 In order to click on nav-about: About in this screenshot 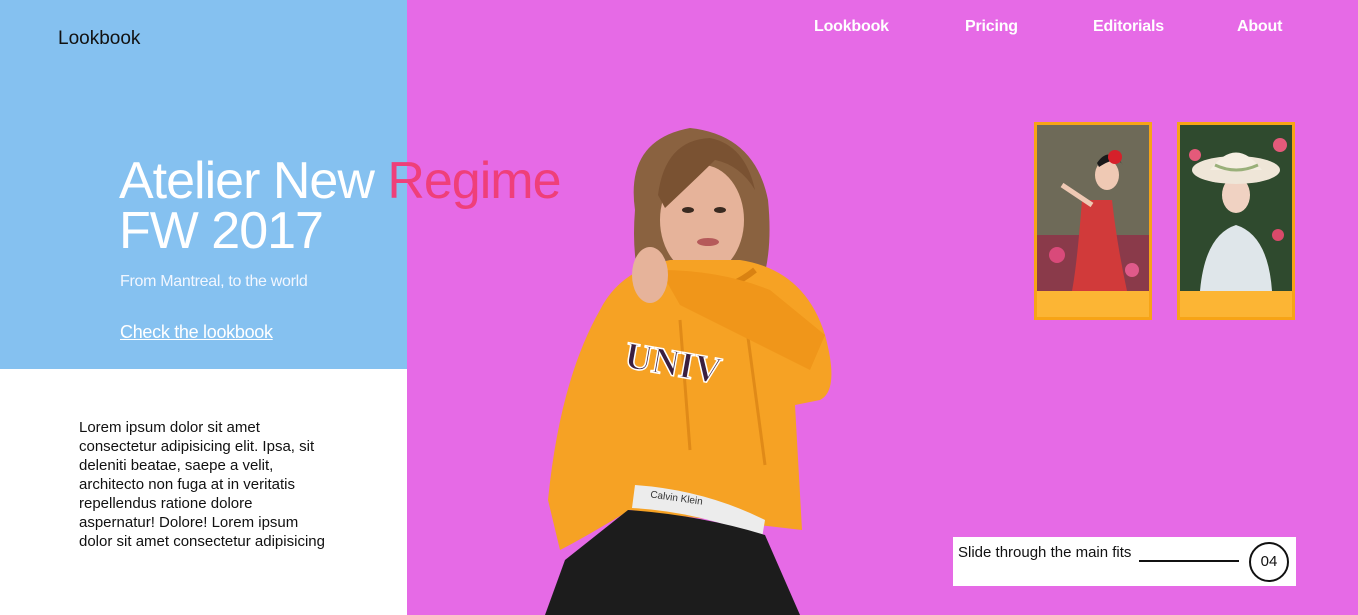, I will do `click(1259, 27)`.